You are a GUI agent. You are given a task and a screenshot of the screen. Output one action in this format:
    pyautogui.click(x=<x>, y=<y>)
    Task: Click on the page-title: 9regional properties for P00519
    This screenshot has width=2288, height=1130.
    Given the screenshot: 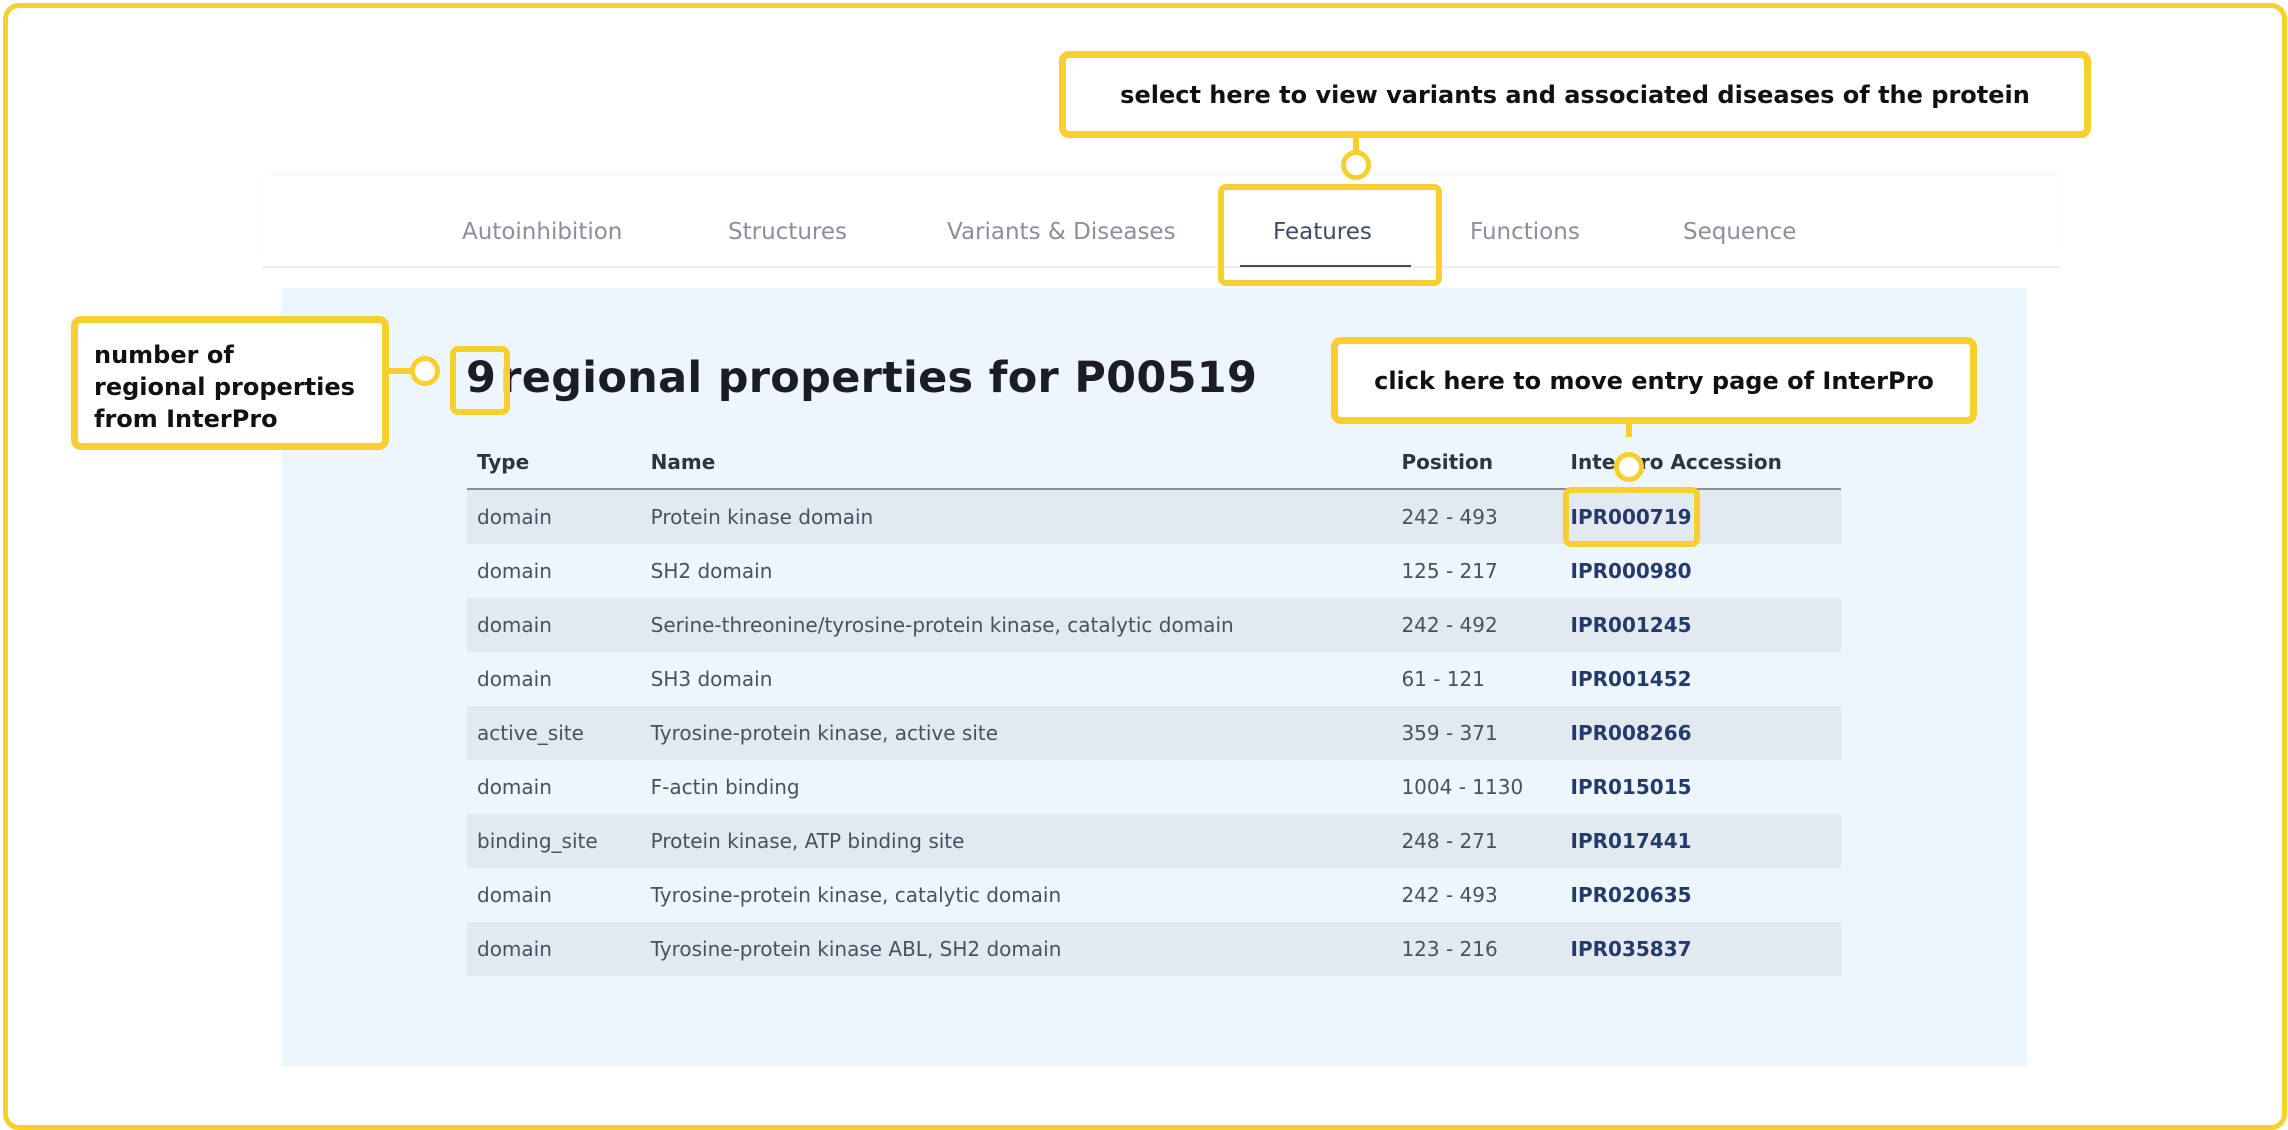 What is the action you would take?
    pyautogui.click(x=861, y=378)
    